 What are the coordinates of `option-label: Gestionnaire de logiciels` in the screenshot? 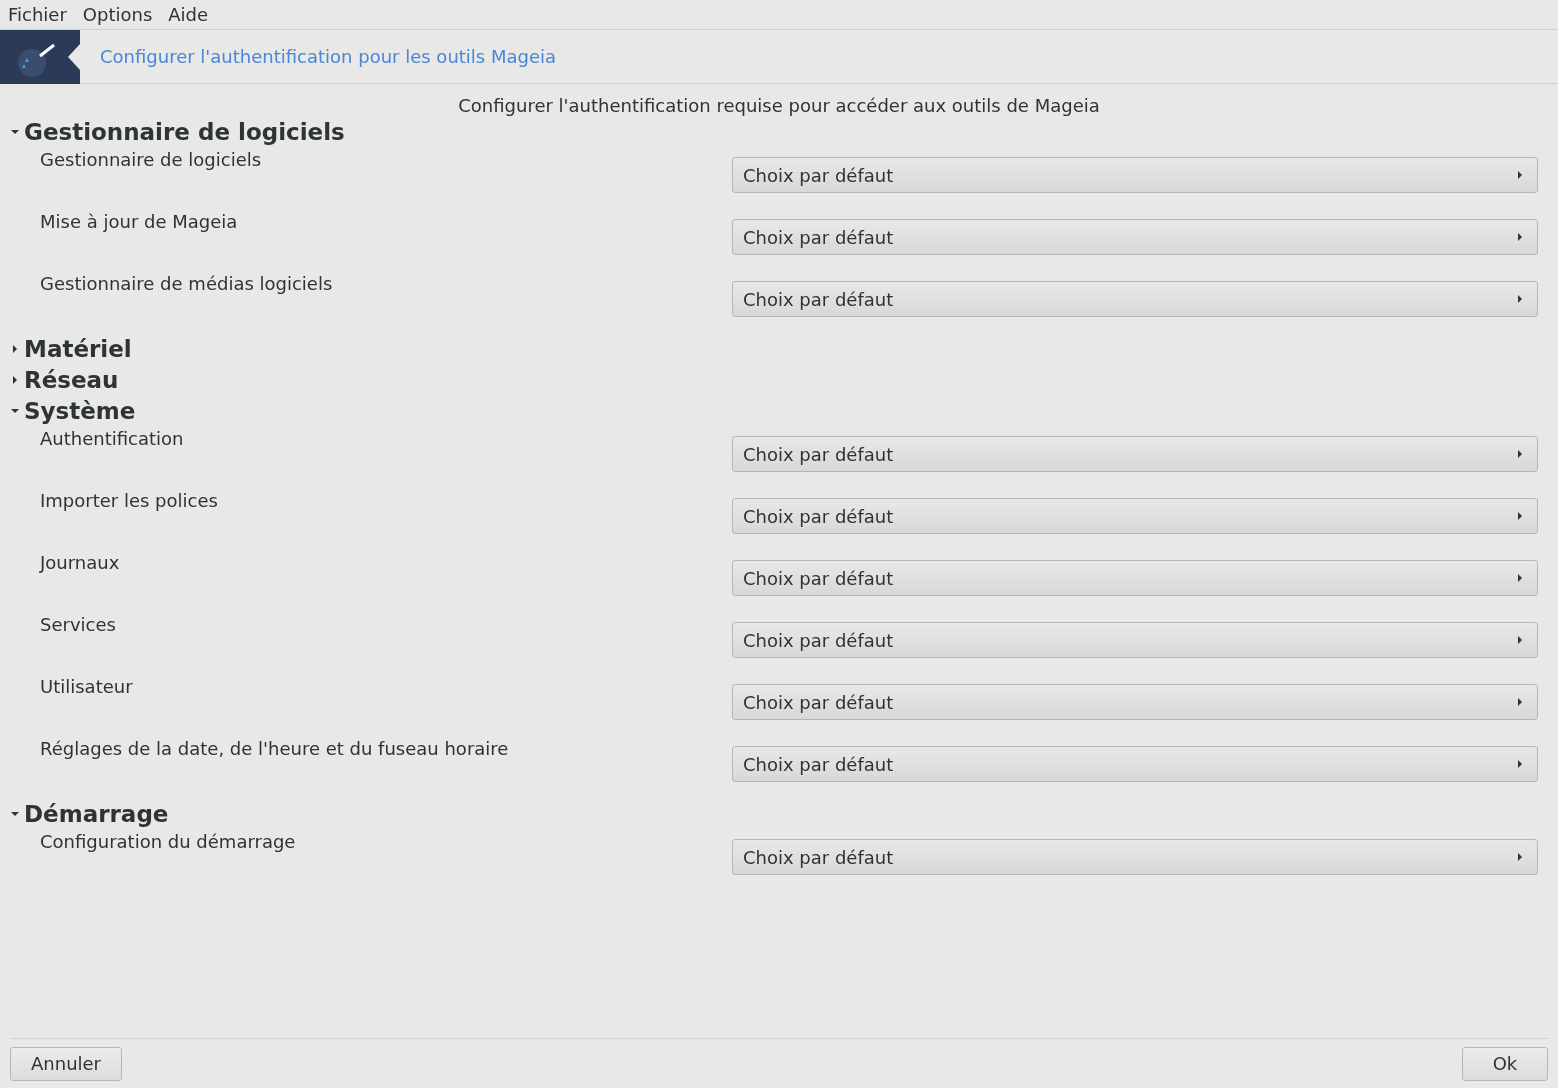 It's located at (151, 159).